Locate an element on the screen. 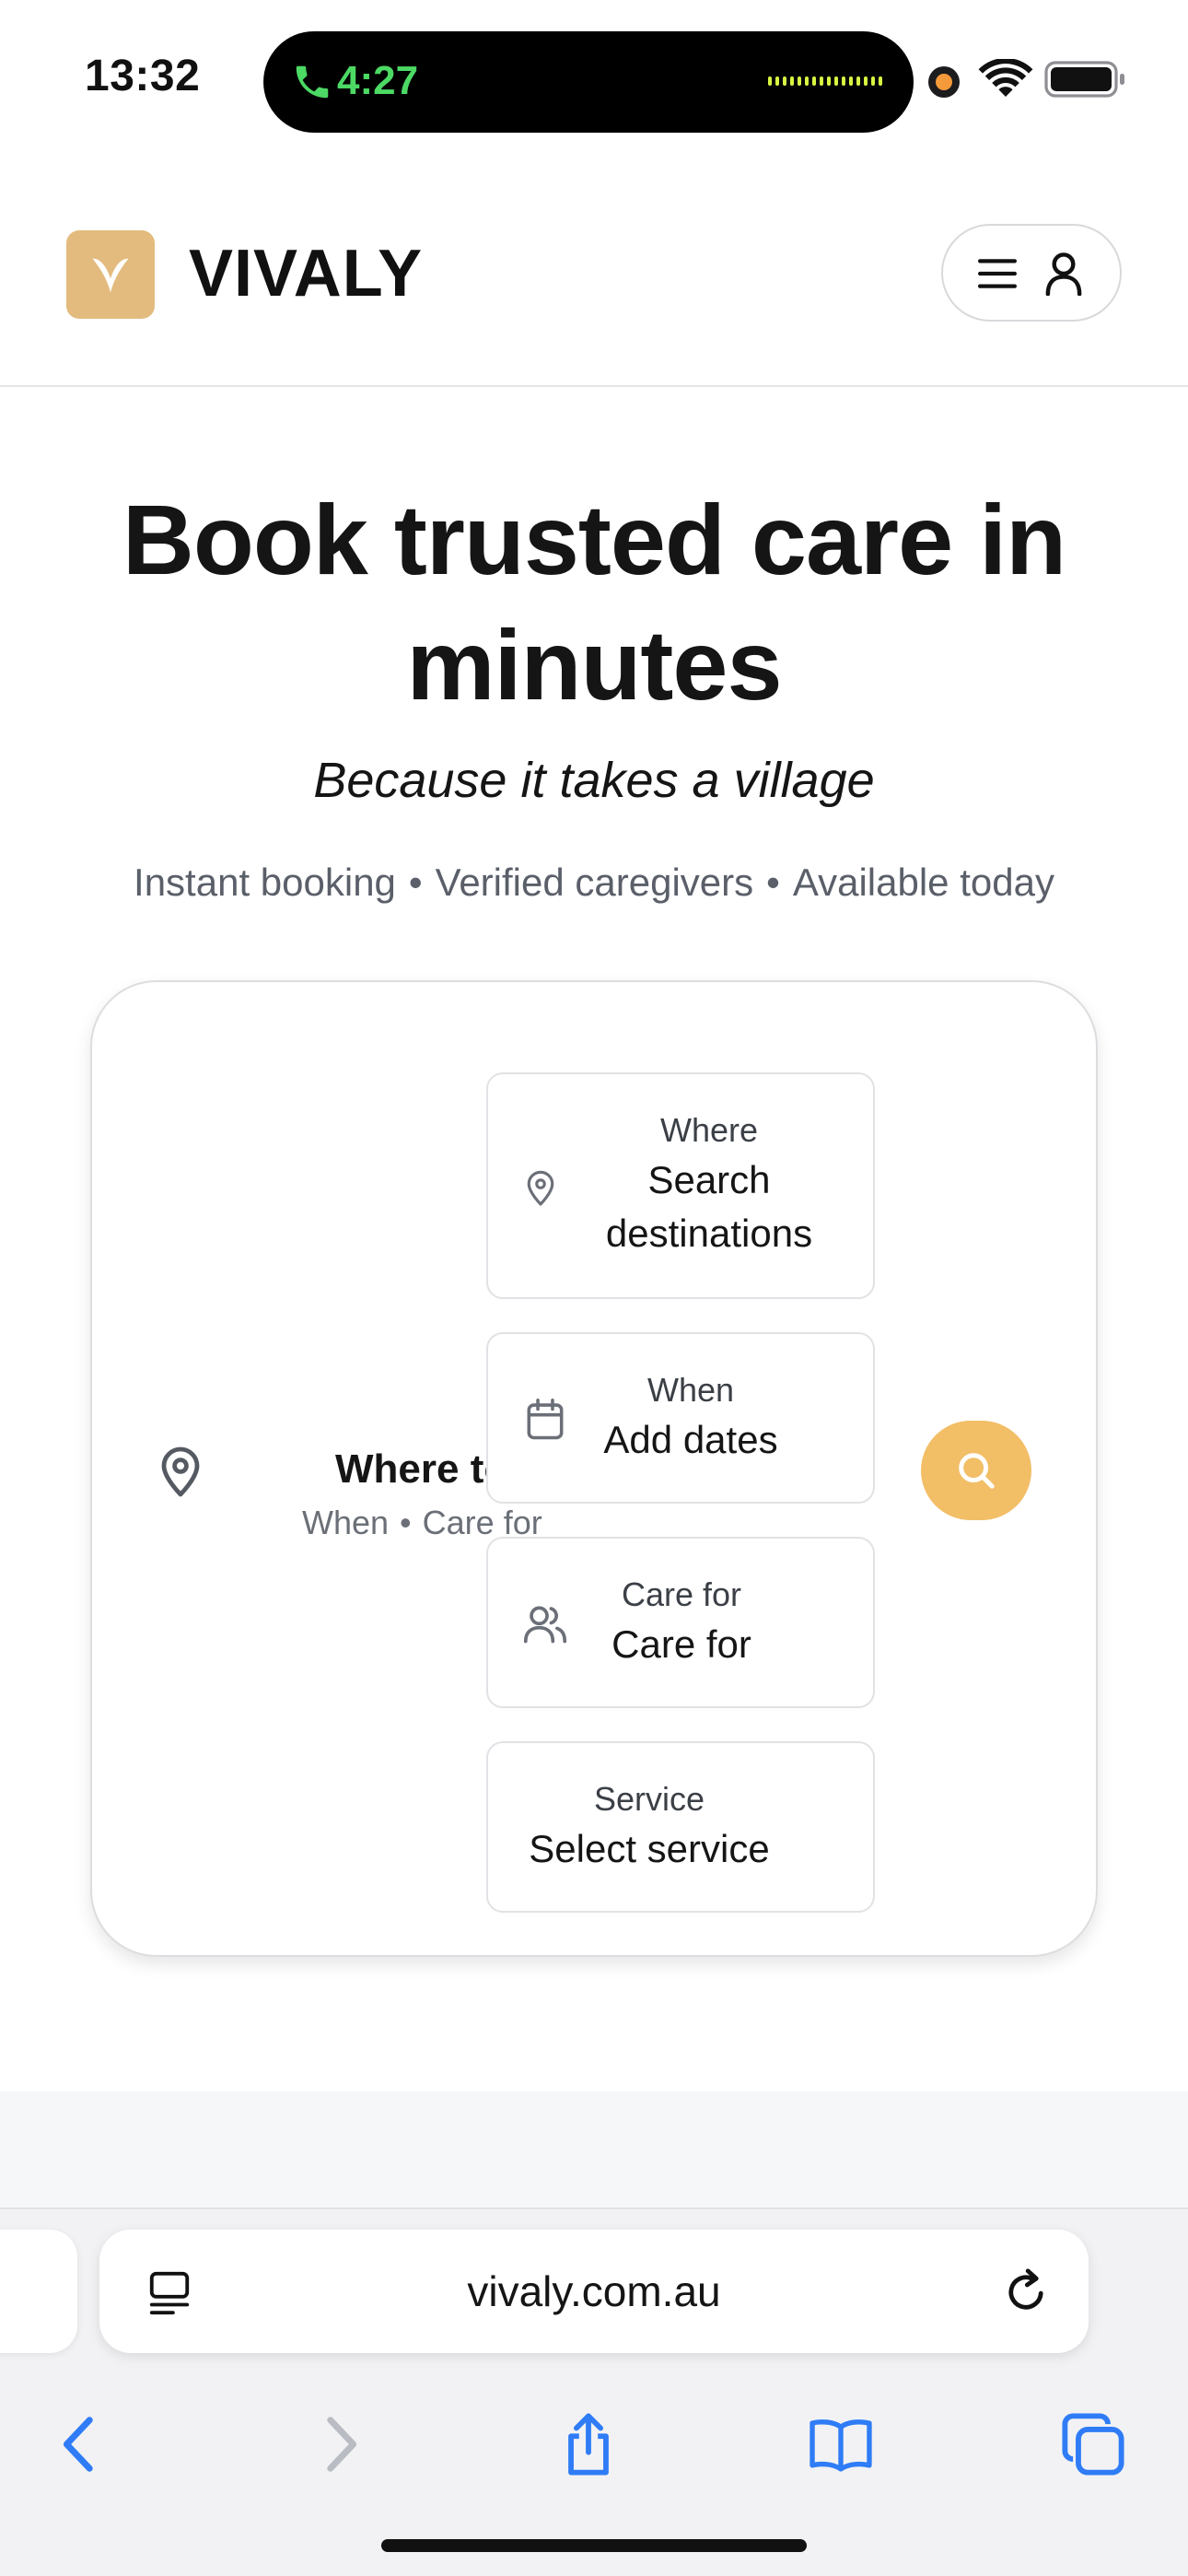 The width and height of the screenshot is (1188, 2576). dynamic-island-call: 4:27 is located at coordinates (588, 82).